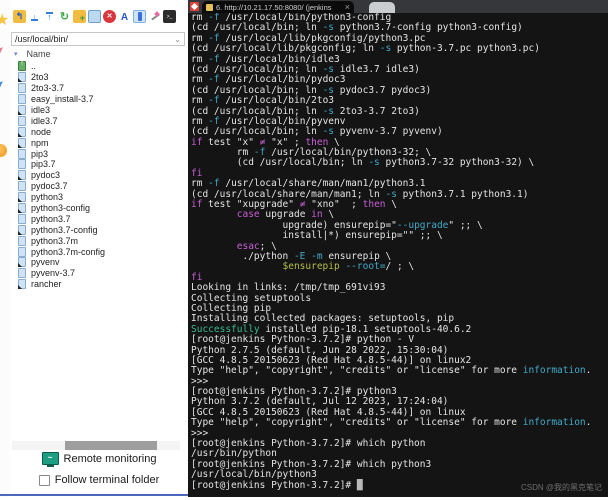 The width and height of the screenshot is (608, 500). I want to click on file-row: python3.7m-config, so click(102, 251).